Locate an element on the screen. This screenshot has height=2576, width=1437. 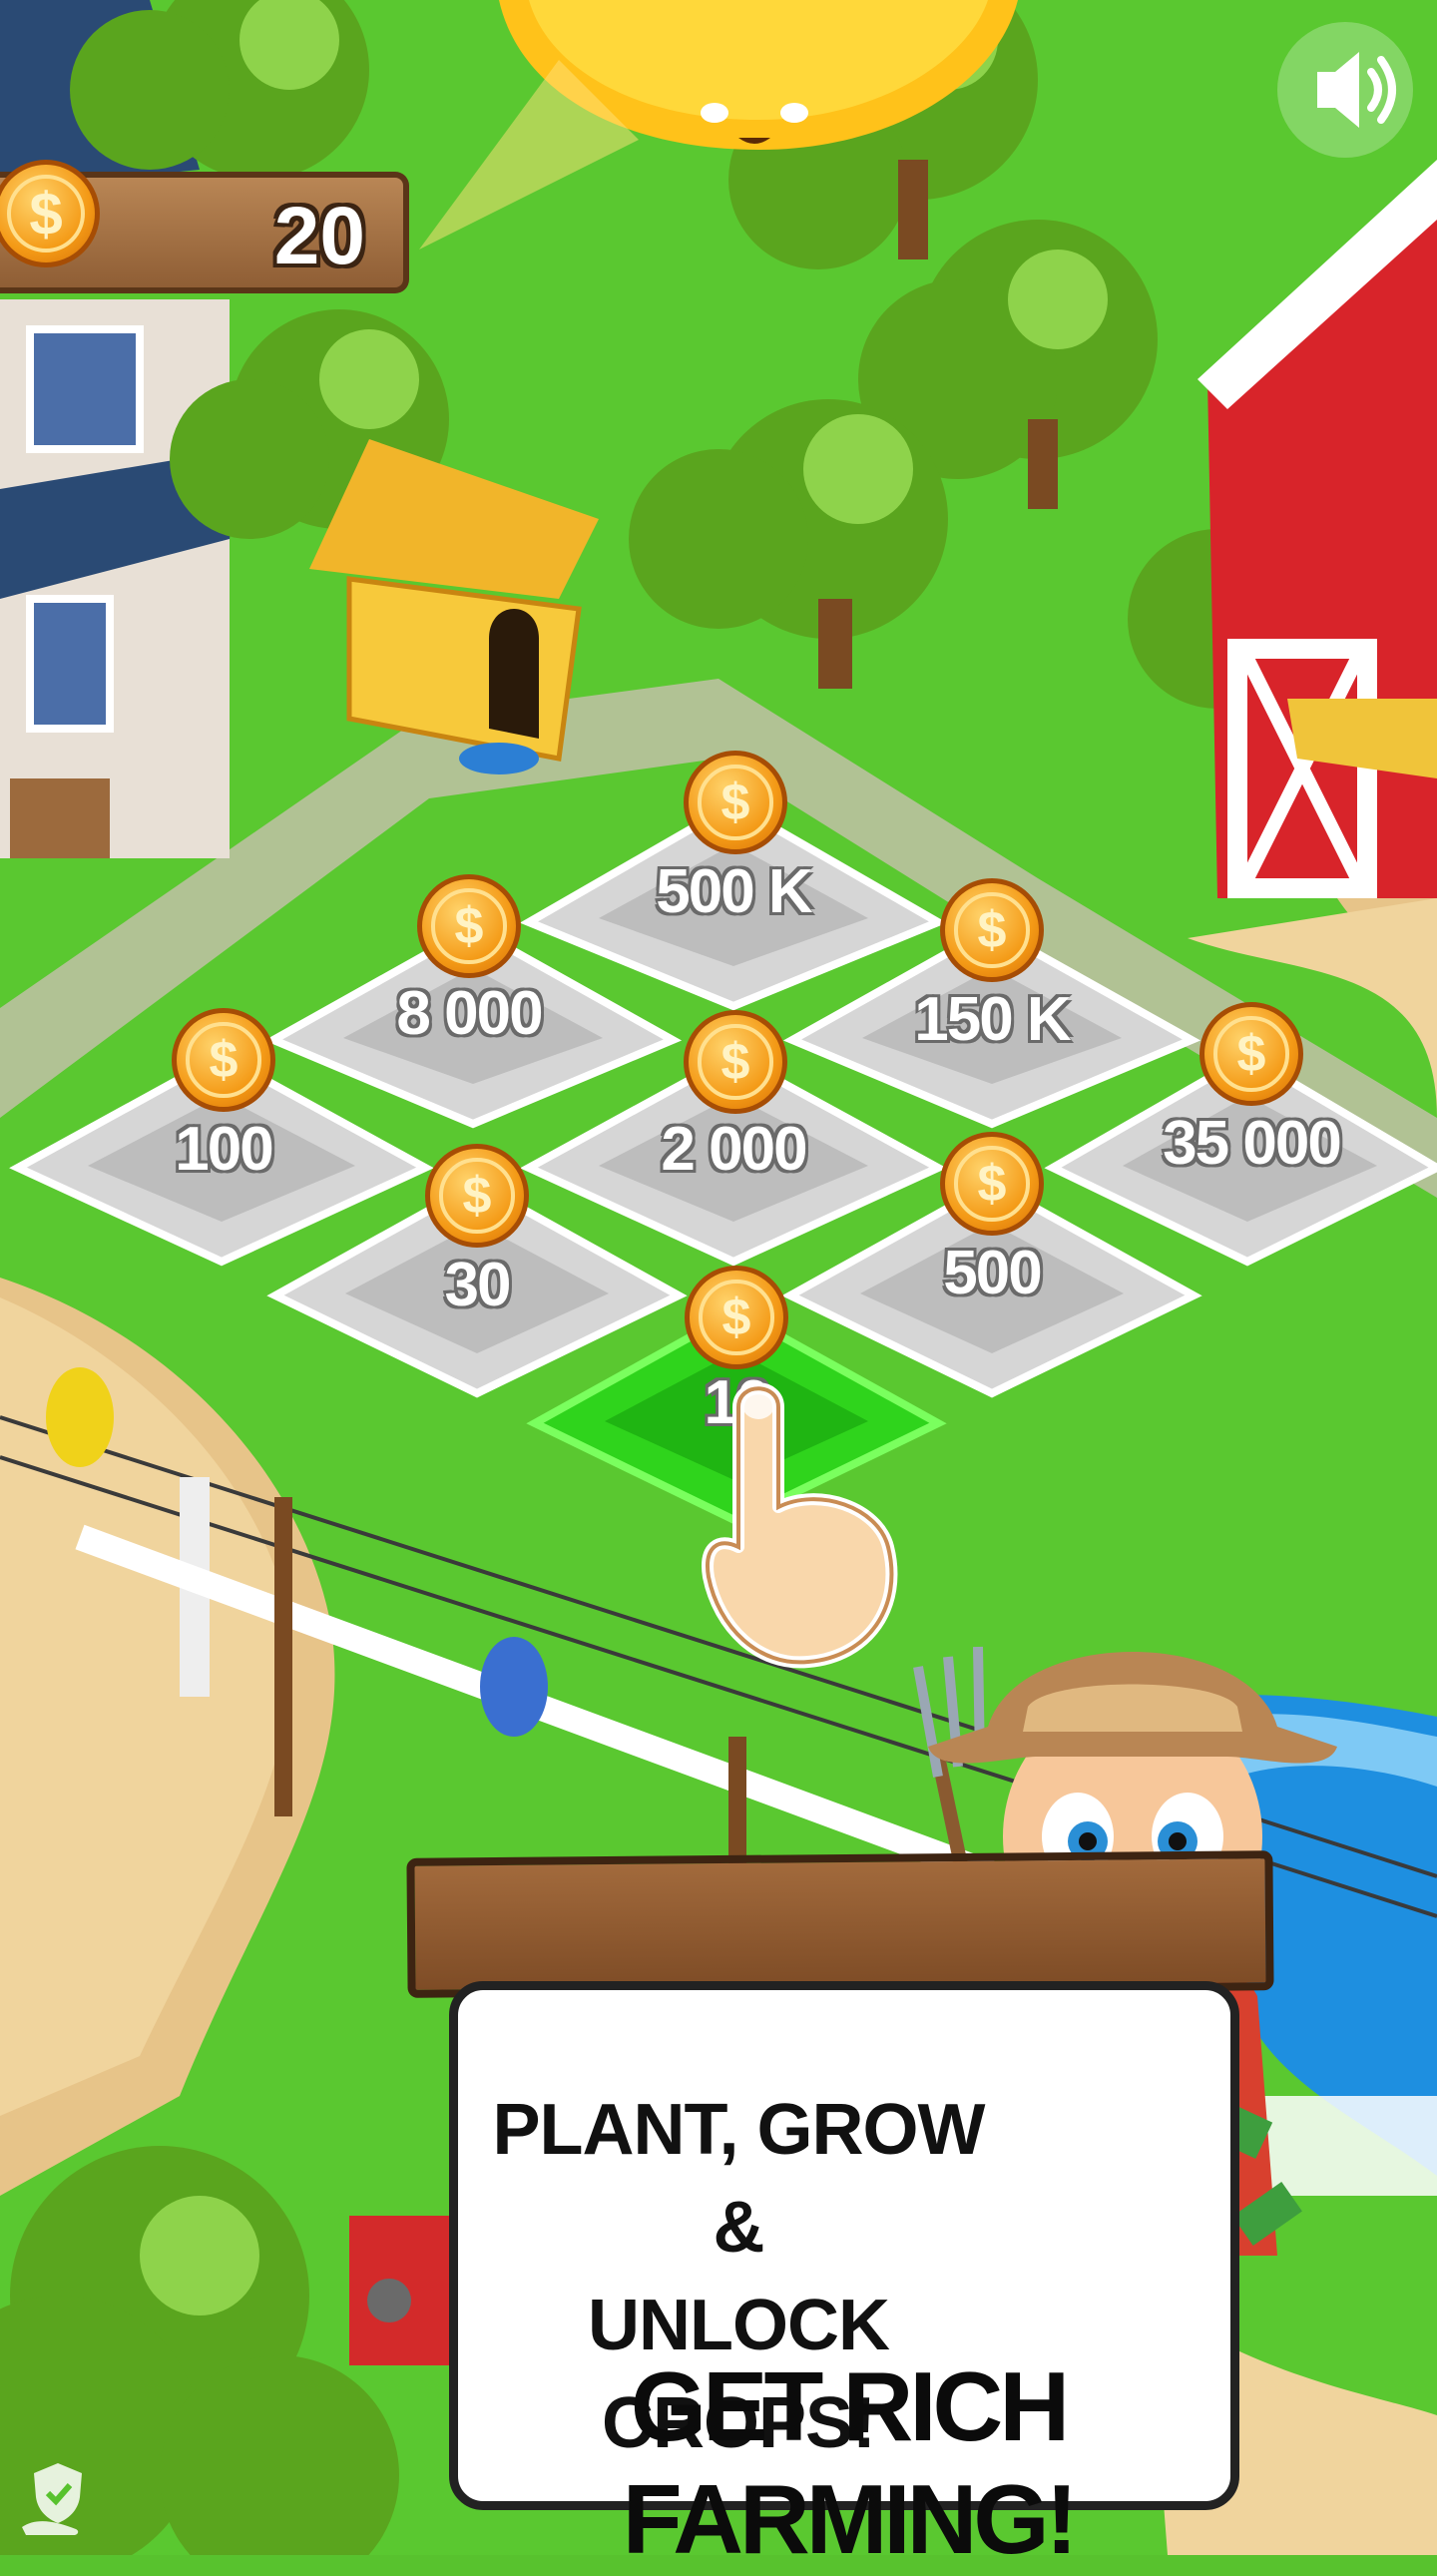
plot-price-label: 500 K is located at coordinates (734, 892).